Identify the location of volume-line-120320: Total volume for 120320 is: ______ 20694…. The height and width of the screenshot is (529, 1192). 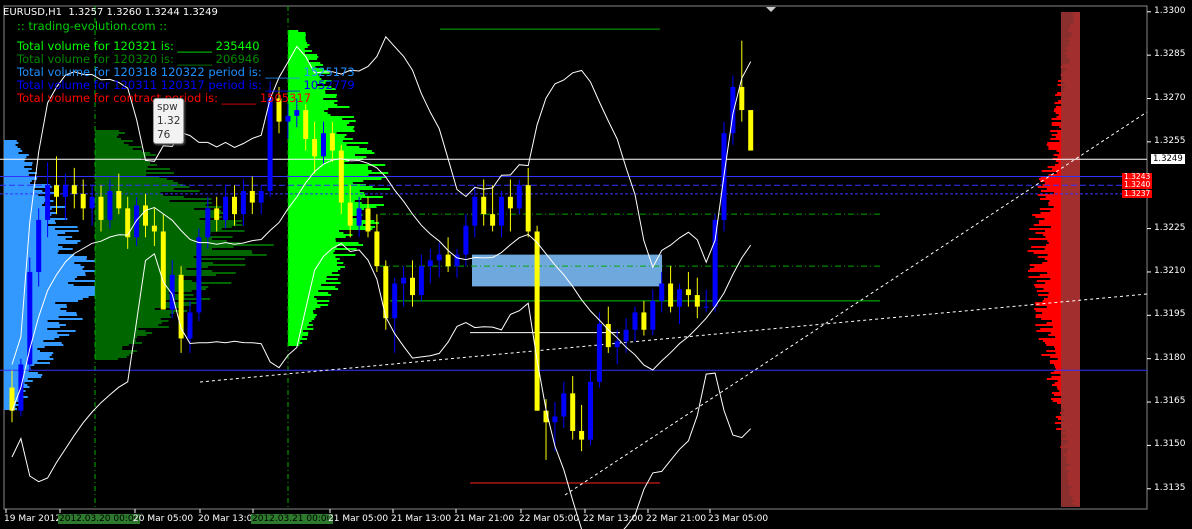
(138, 59).